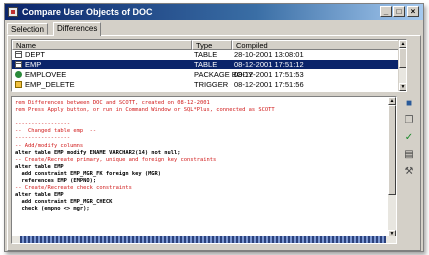 The width and height of the screenshot is (429, 255). I want to click on compare-icon: ▤, so click(409, 155).